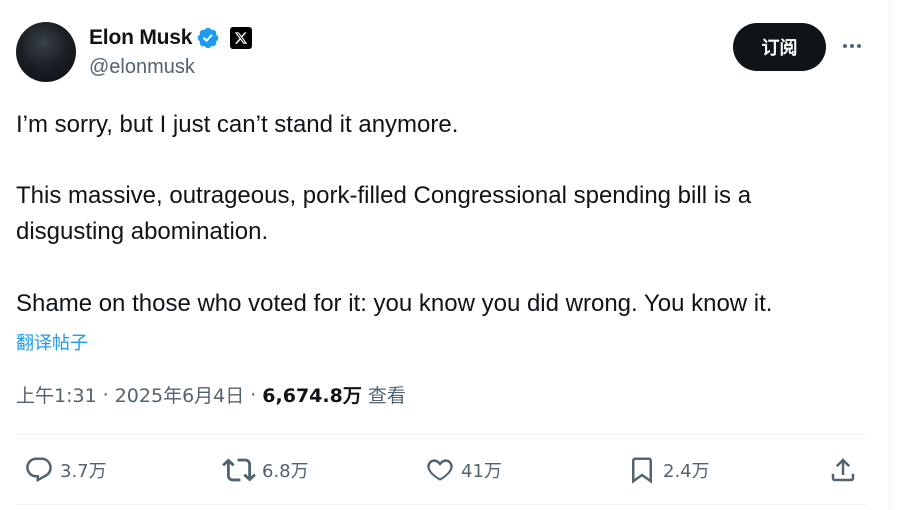 The height and width of the screenshot is (510, 903). I want to click on author-name-row: Elon Musk, so click(171, 38).